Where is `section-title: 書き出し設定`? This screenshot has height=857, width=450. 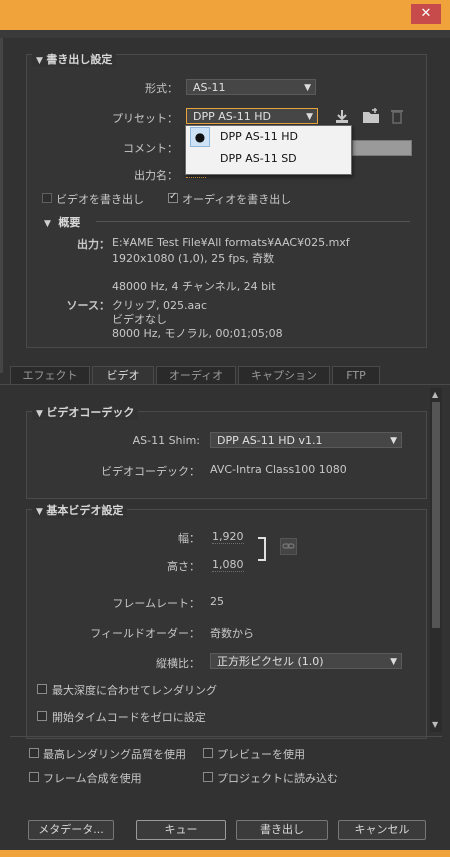 section-title: 書き出し設定 is located at coordinates (79, 59).